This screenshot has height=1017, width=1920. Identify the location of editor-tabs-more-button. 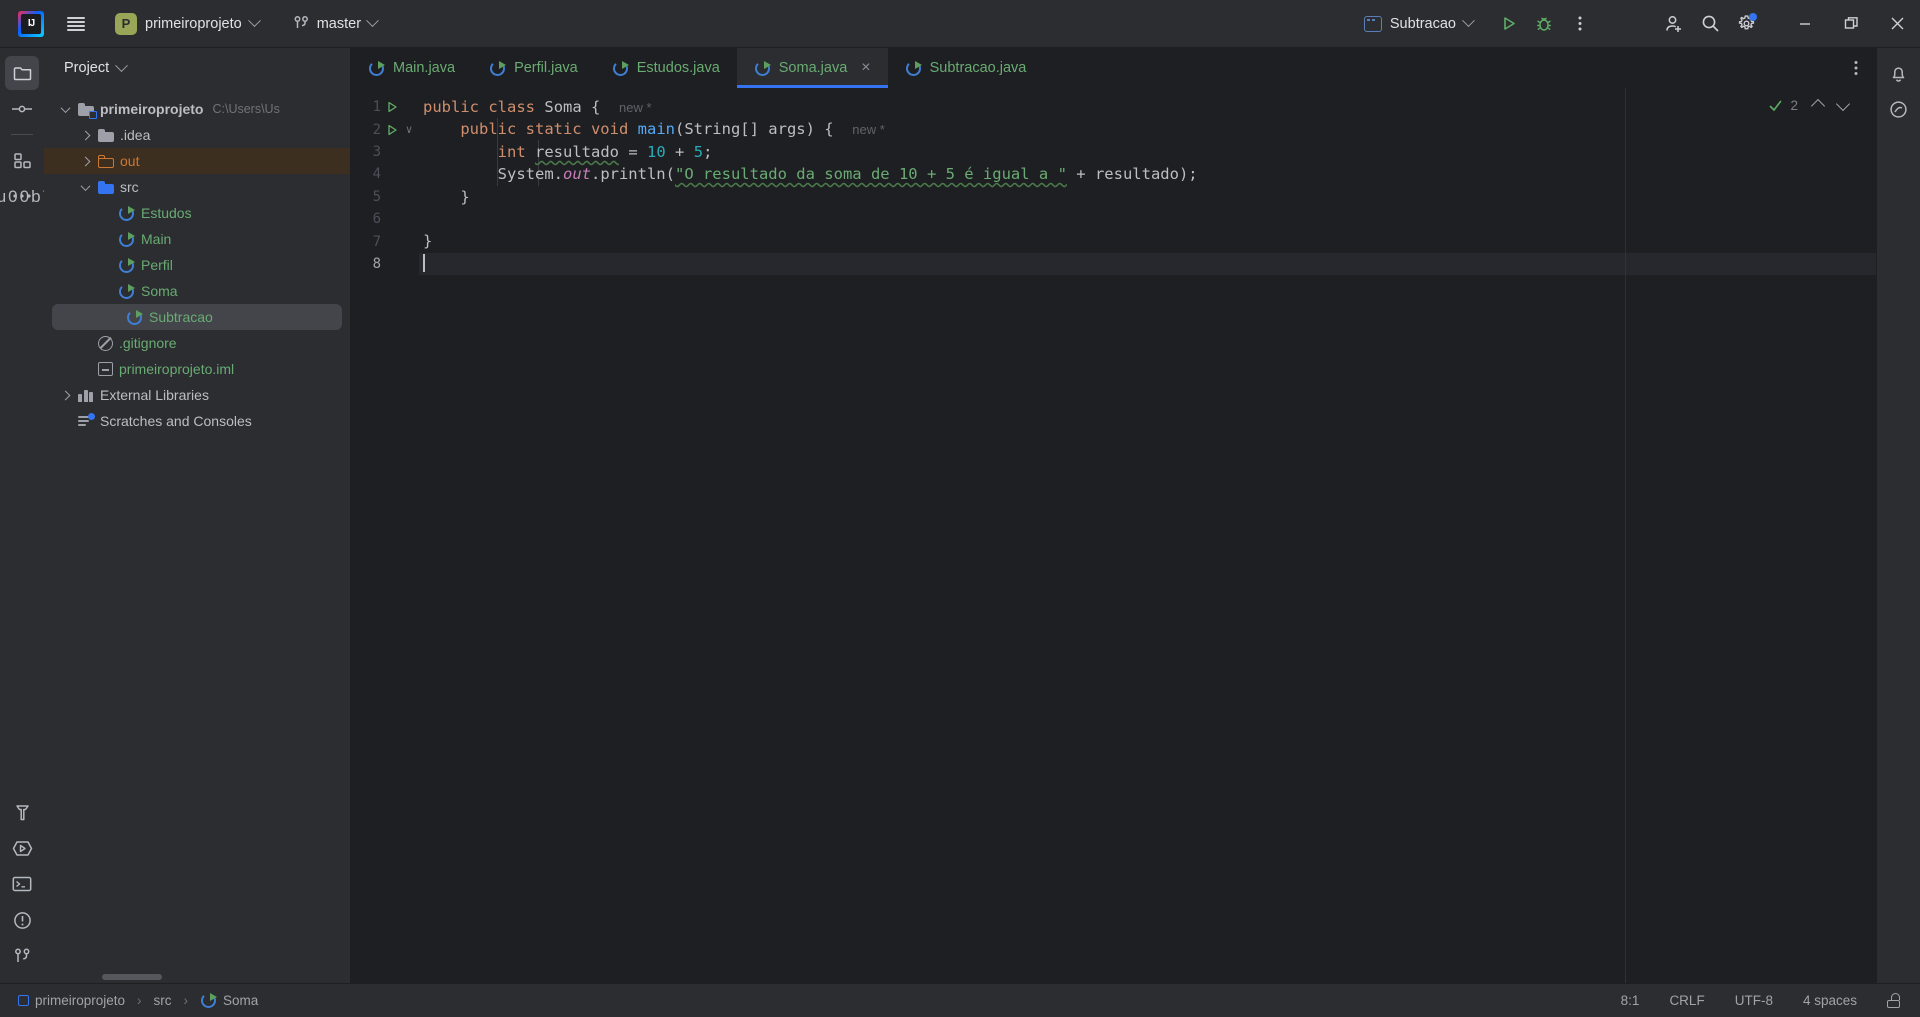
(1856, 68).